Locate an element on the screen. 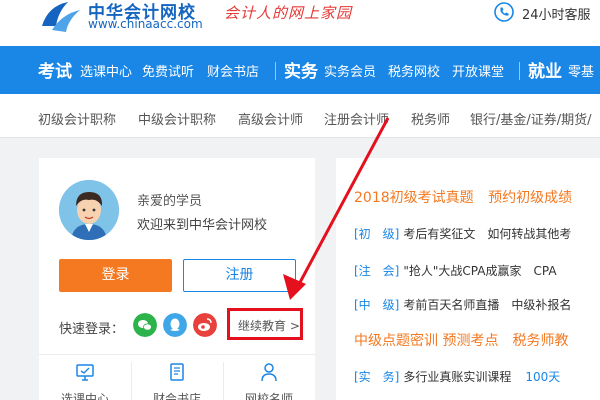  news-text: 多行业真账实训课程 is located at coordinates (457, 377).